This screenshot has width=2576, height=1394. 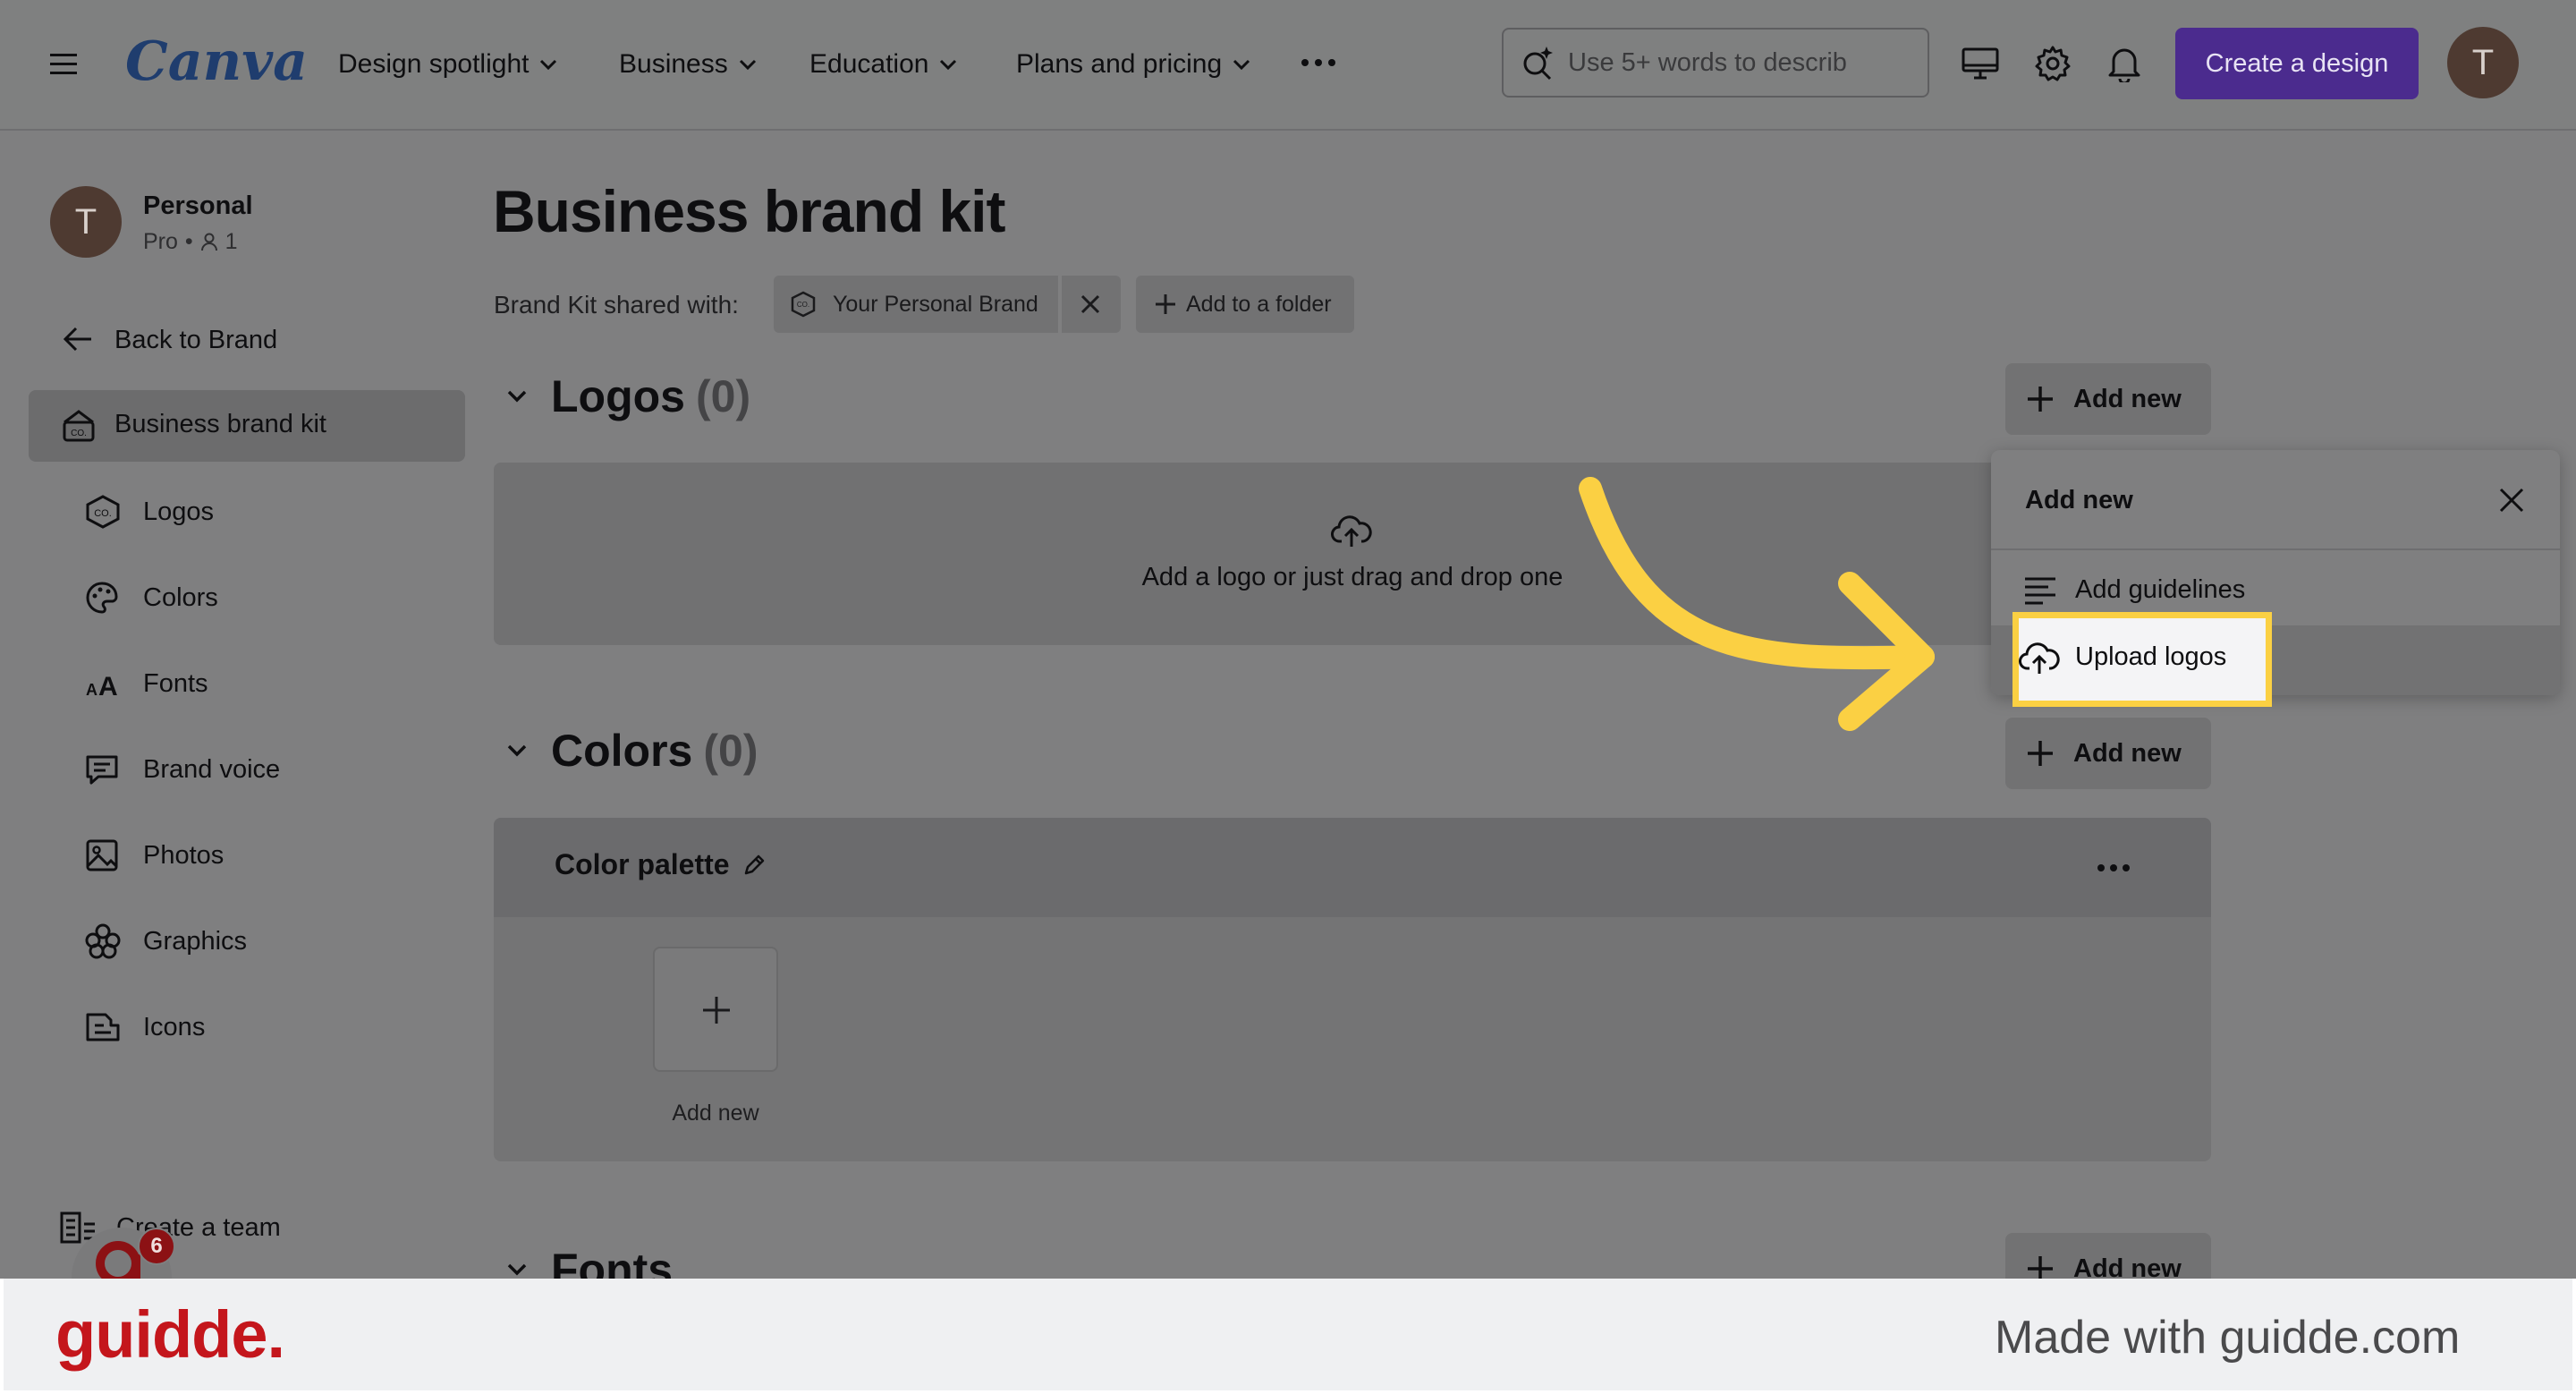 I want to click on guidde-footer: guidde. Made with guidde.com, so click(x=1288, y=1336).